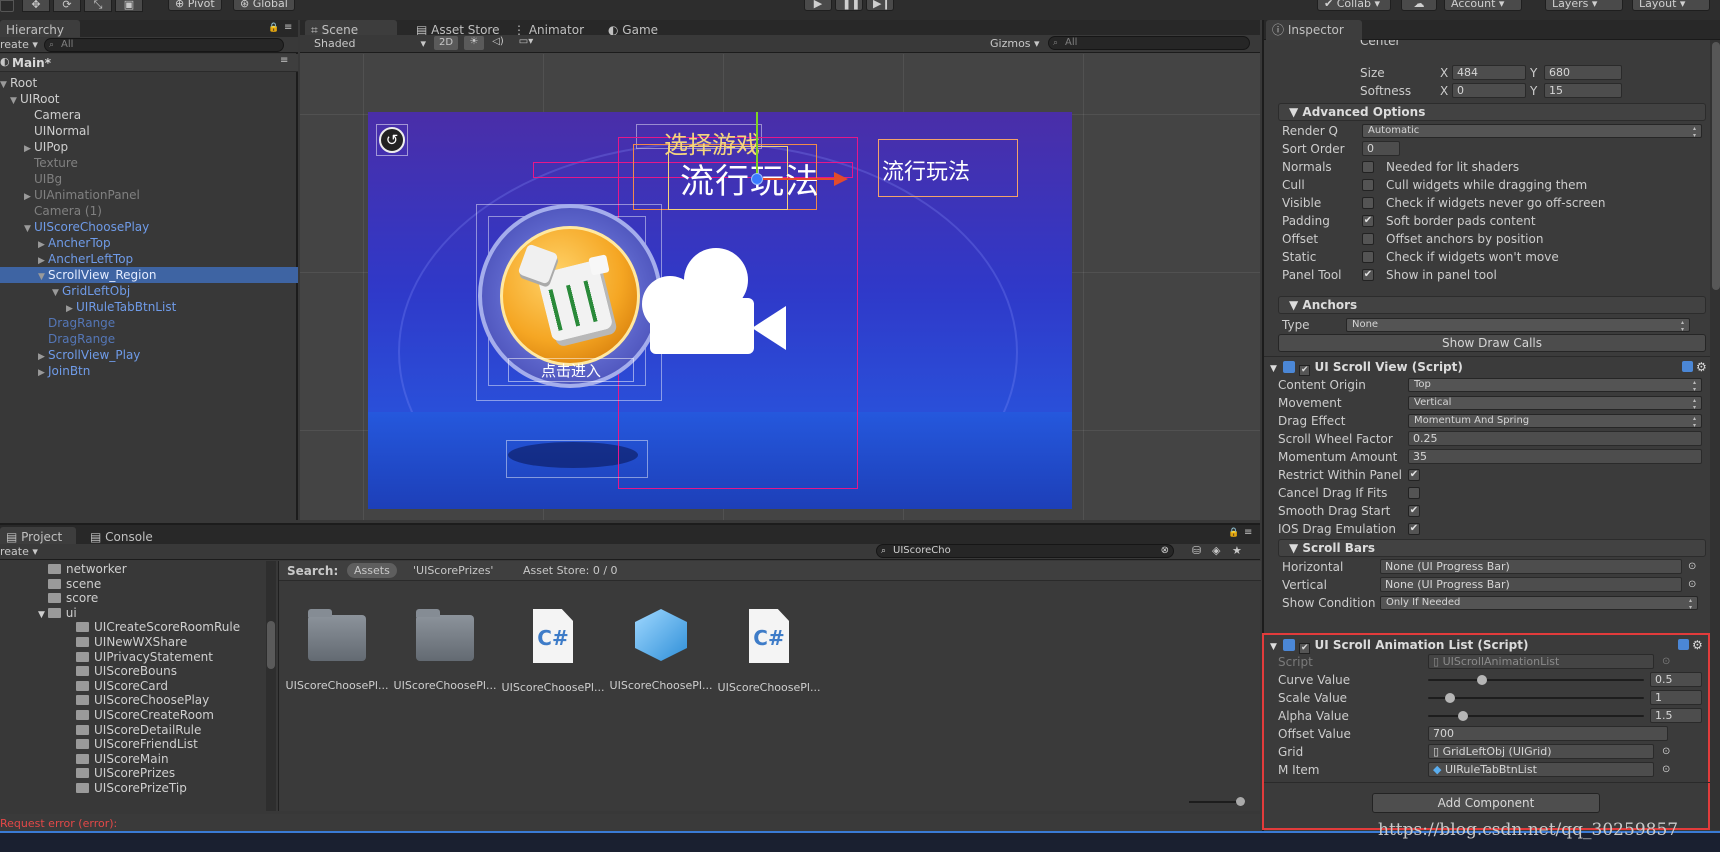 The height and width of the screenshot is (852, 1720). What do you see at coordinates (1676, 715) in the screenshot?
I see `alpha-value-field: 1.5` at bounding box center [1676, 715].